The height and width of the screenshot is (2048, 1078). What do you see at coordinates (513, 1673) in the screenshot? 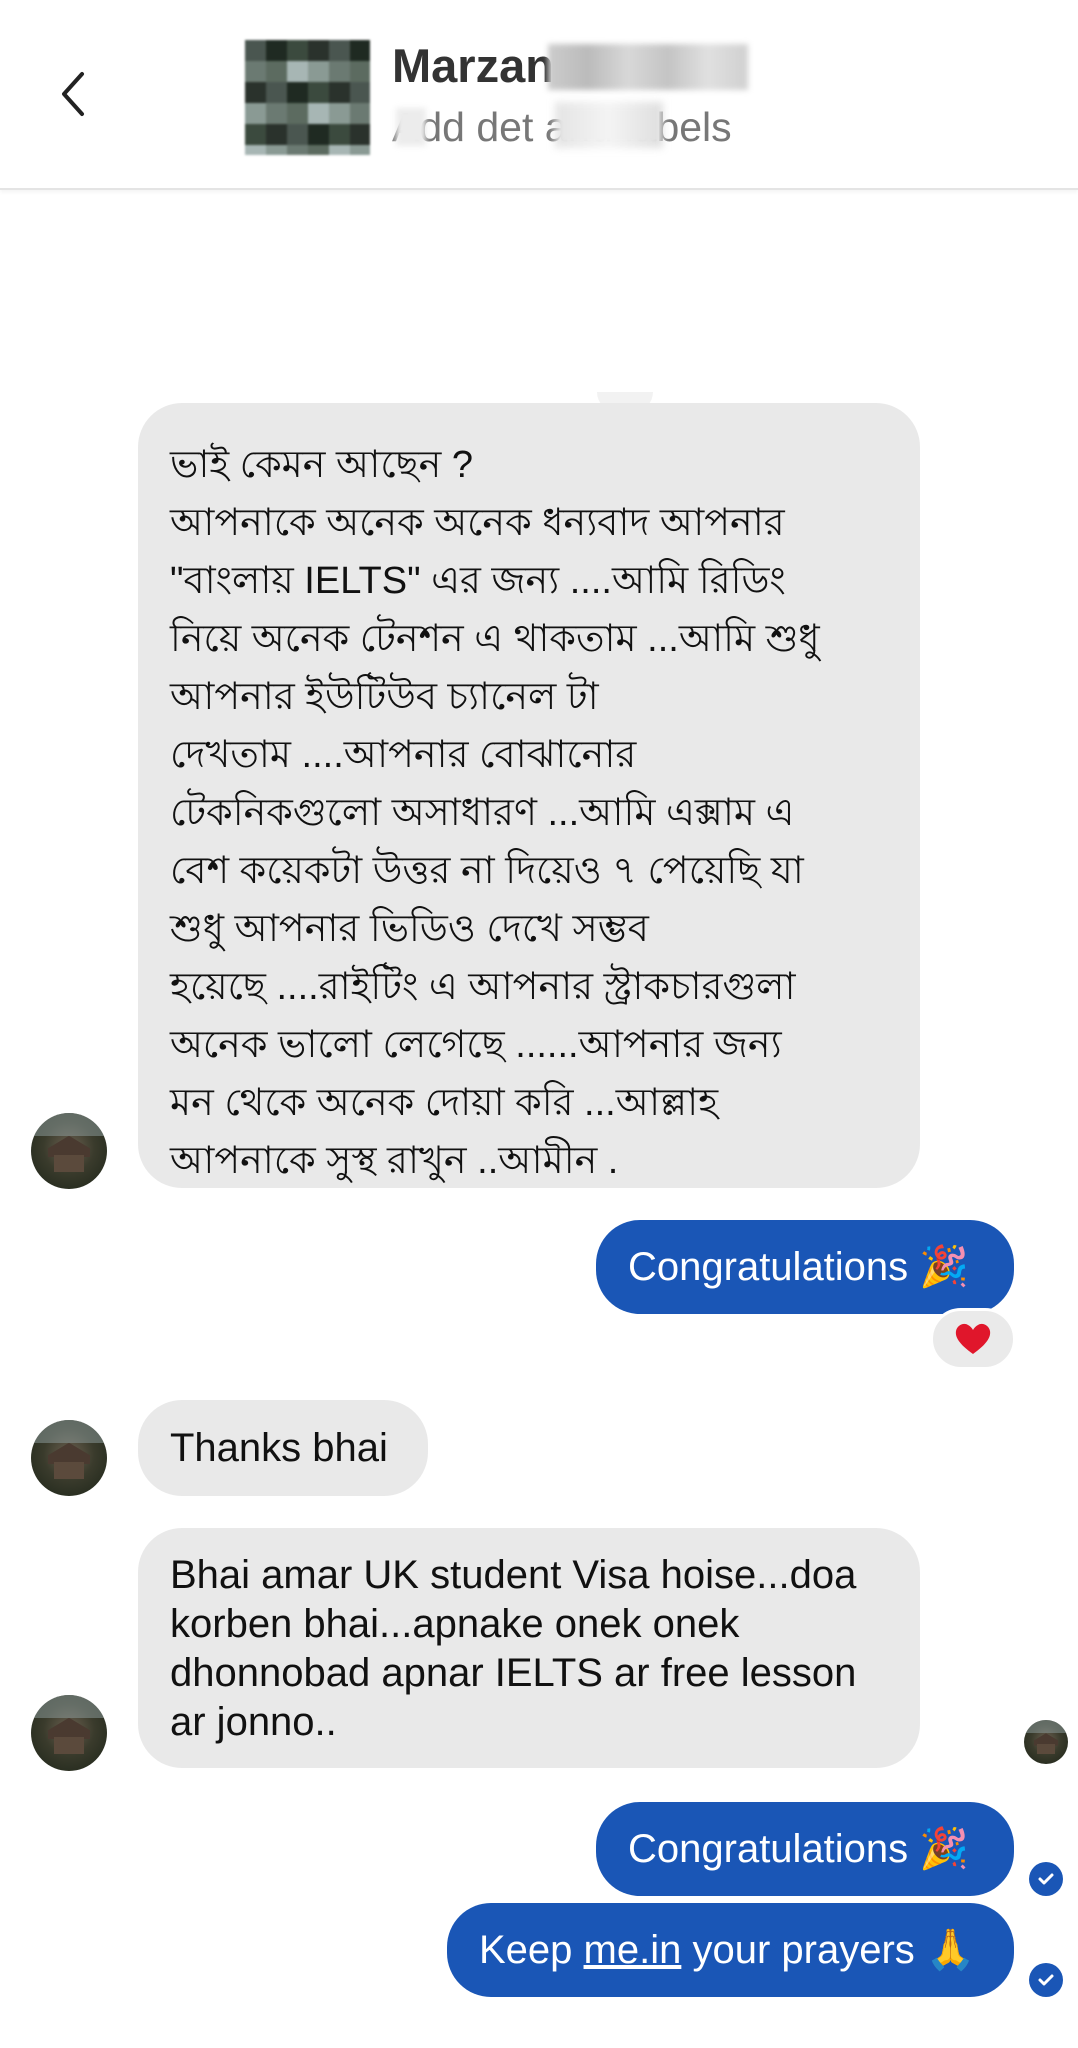
I see `message-line: dhonnobad apnar IELTS ar free lesson` at bounding box center [513, 1673].